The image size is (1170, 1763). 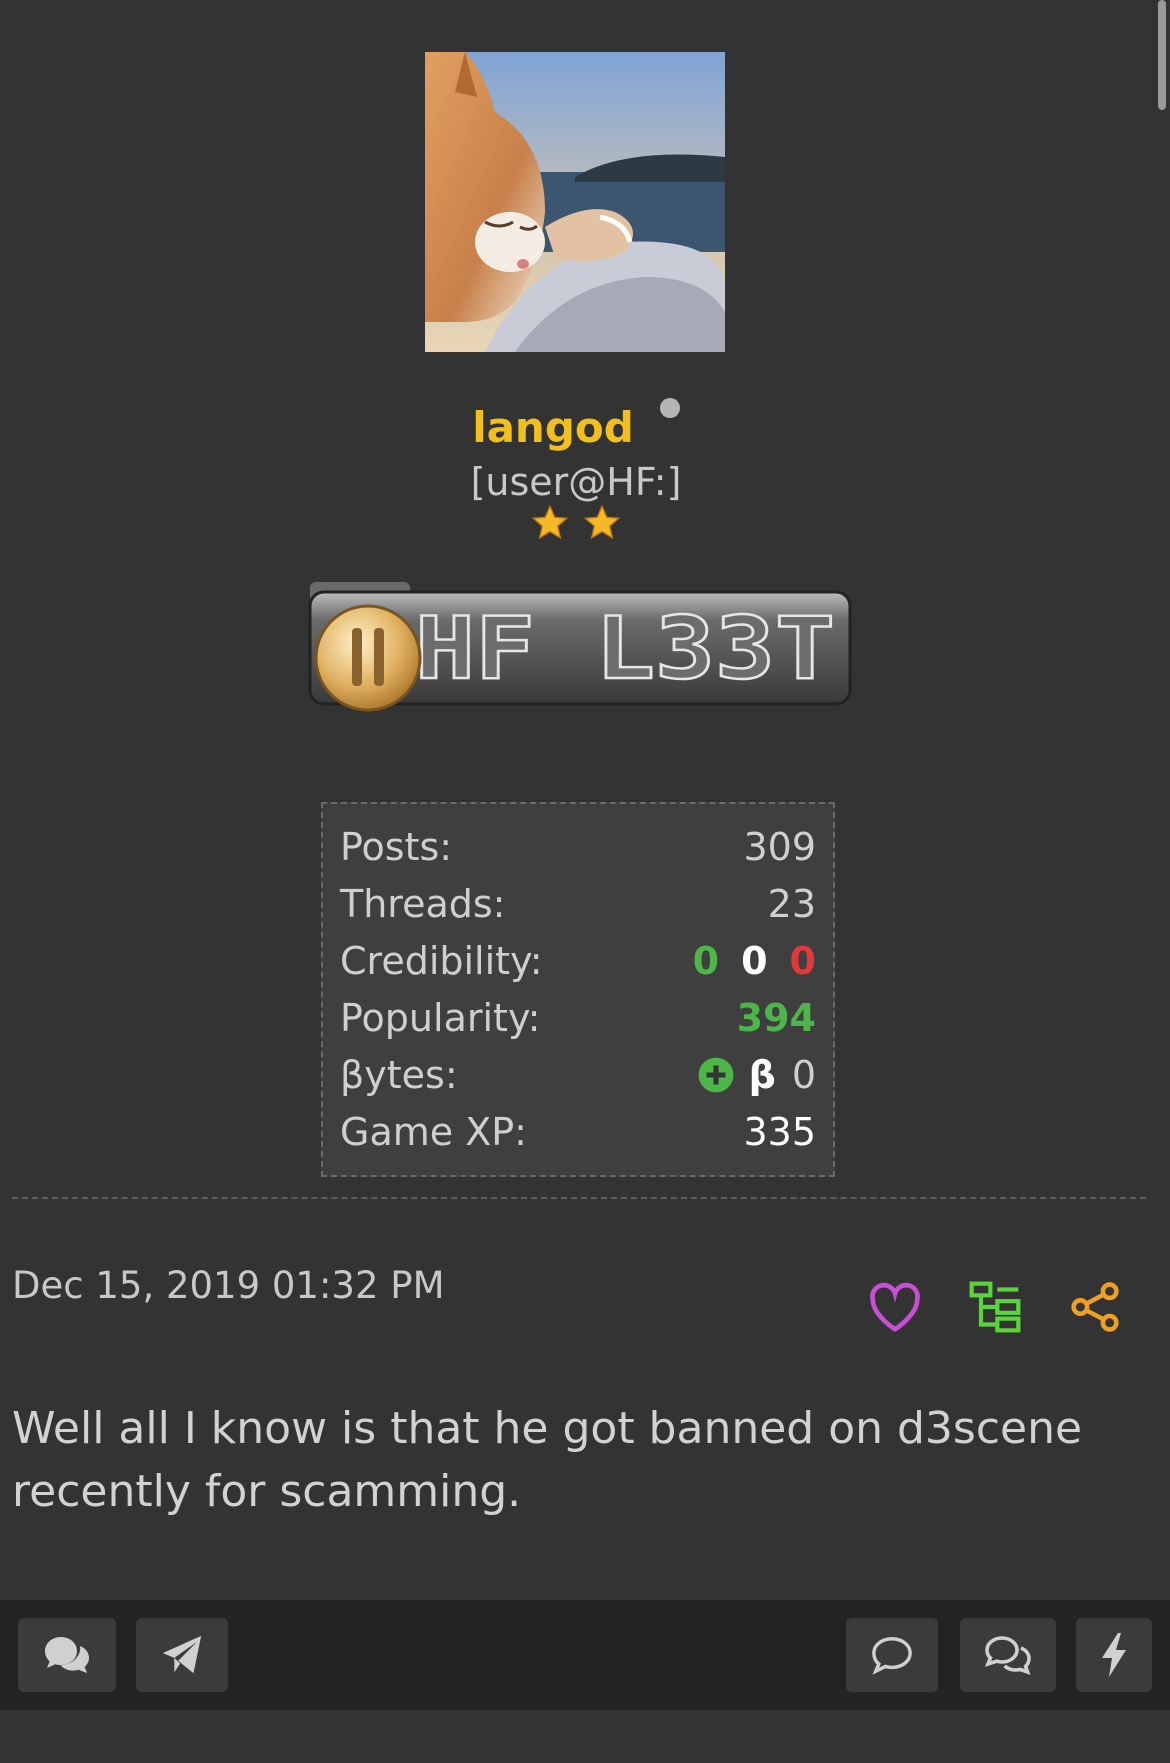 What do you see at coordinates (625, 649) in the screenshot?
I see `rank-badge-text: HF L33T` at bounding box center [625, 649].